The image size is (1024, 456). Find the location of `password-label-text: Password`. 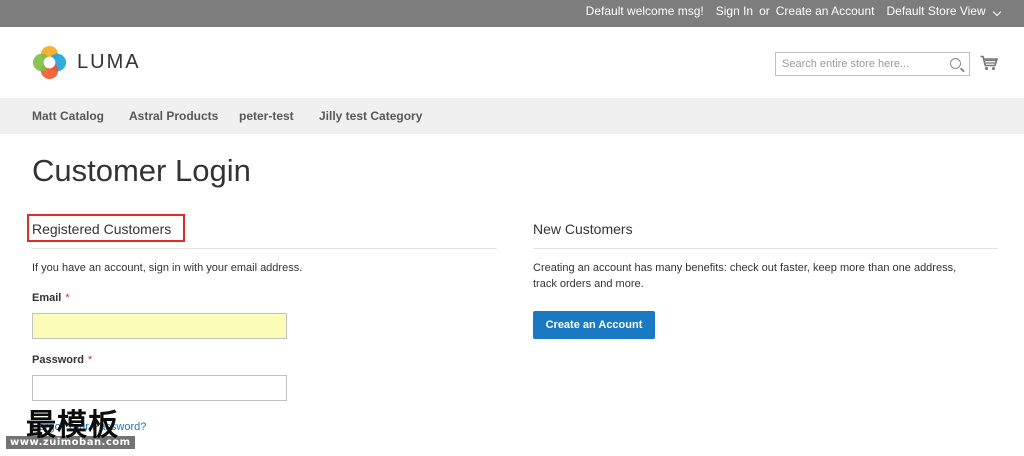

password-label-text: Password is located at coordinates (58, 360).